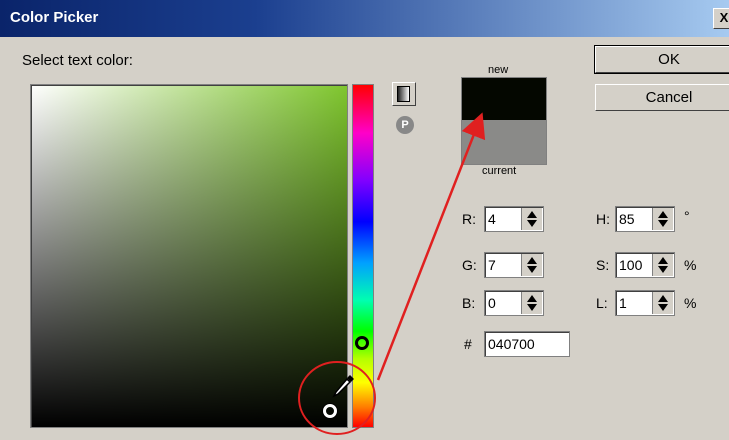 This screenshot has width=729, height=440. What do you see at coordinates (337, 398) in the screenshot?
I see `highlight-circle` at bounding box center [337, 398].